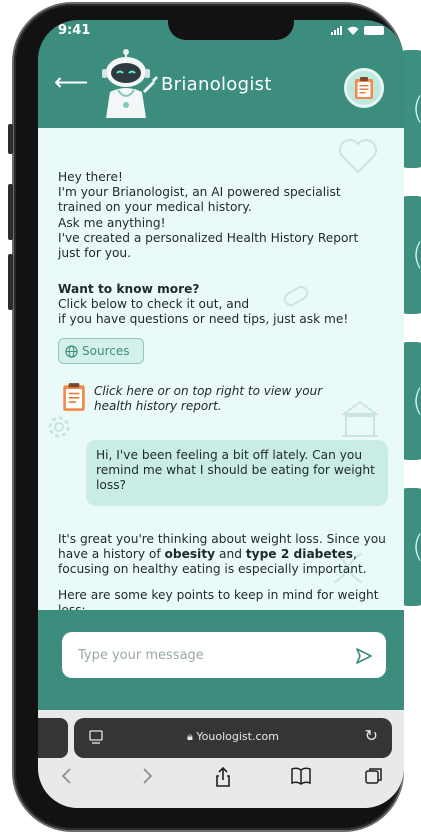  I want to click on health-report-button, so click(364, 88).